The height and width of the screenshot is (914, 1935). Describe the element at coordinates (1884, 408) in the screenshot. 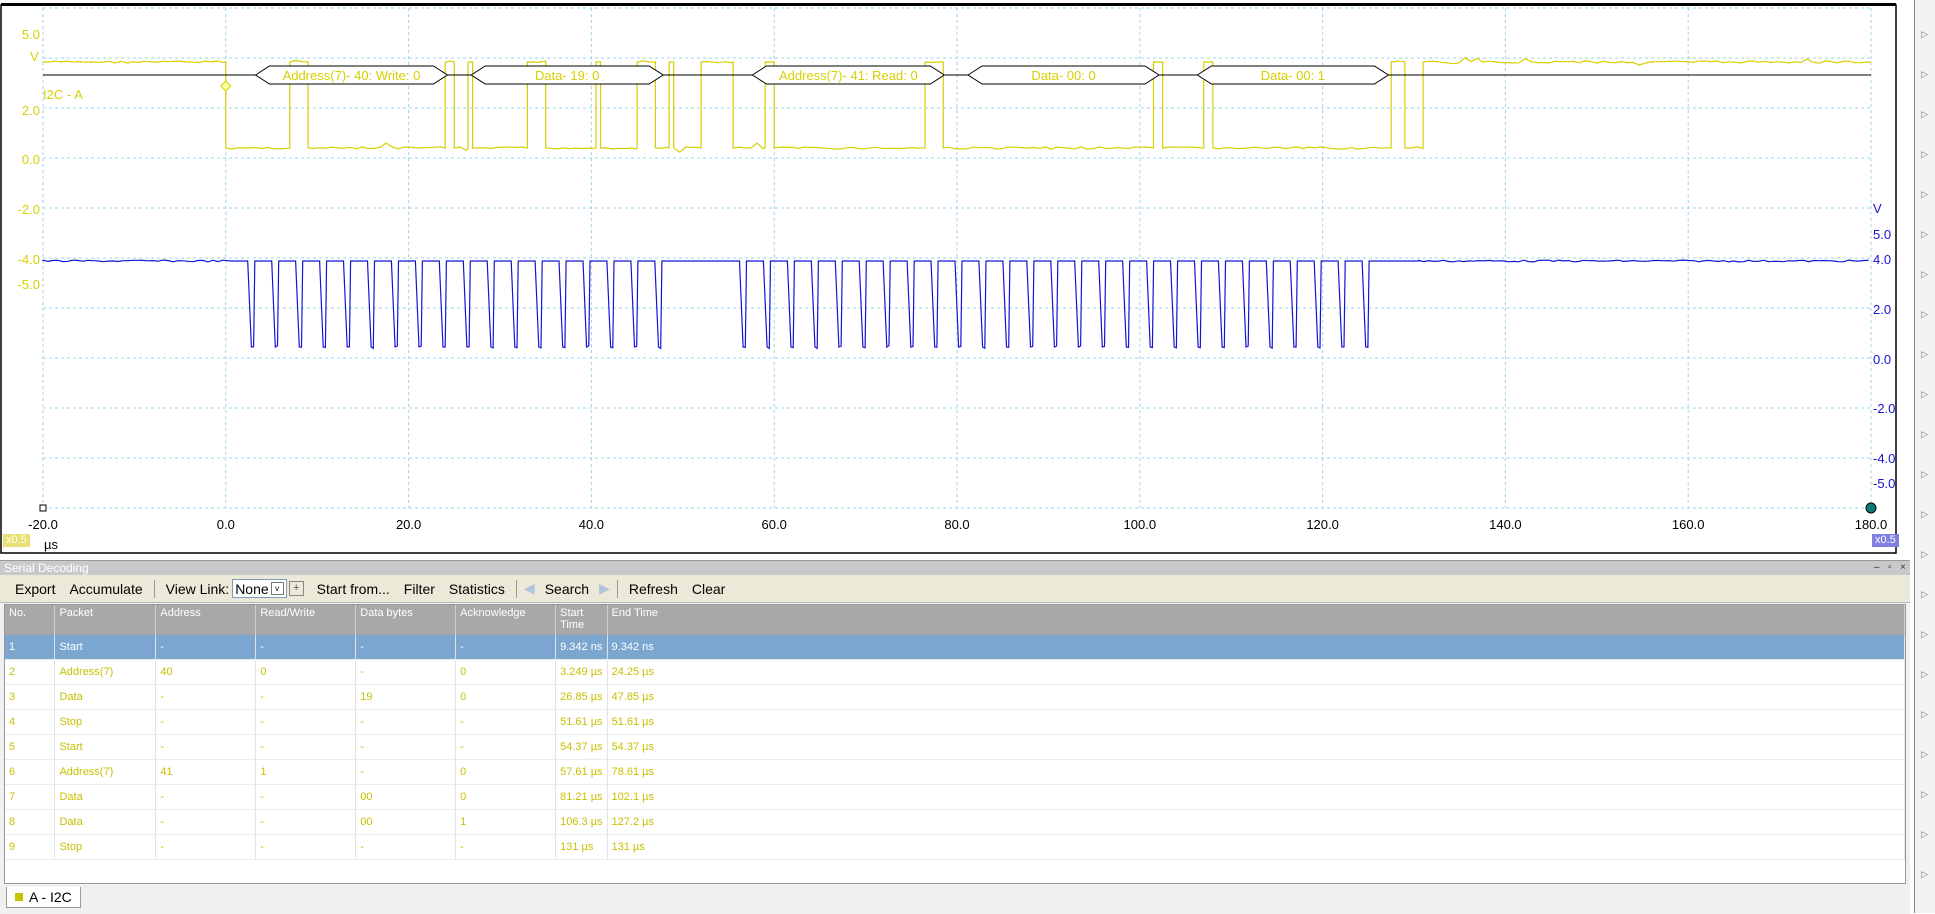

I see `channel-b-axis-tick: -2.0` at that location.